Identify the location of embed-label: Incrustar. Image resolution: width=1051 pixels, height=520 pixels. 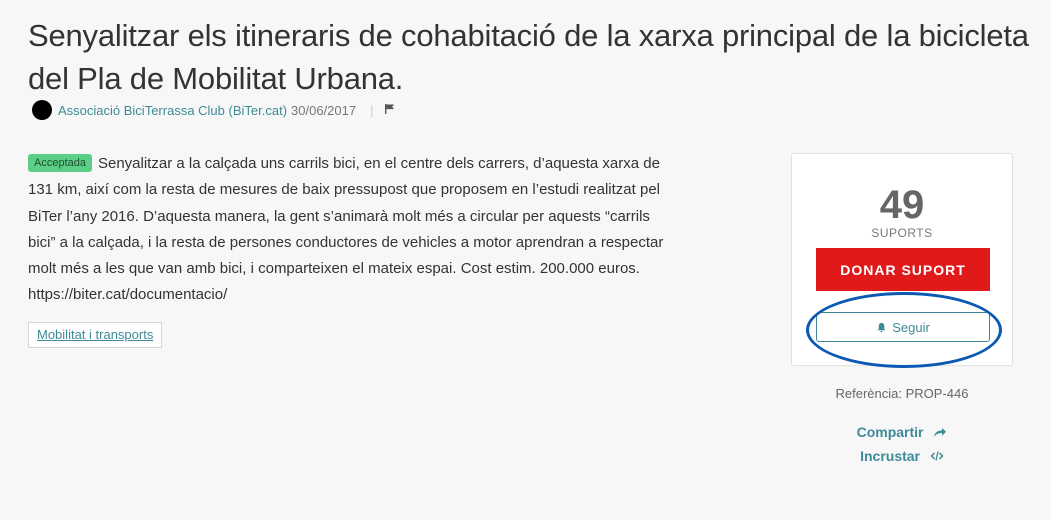
(890, 456).